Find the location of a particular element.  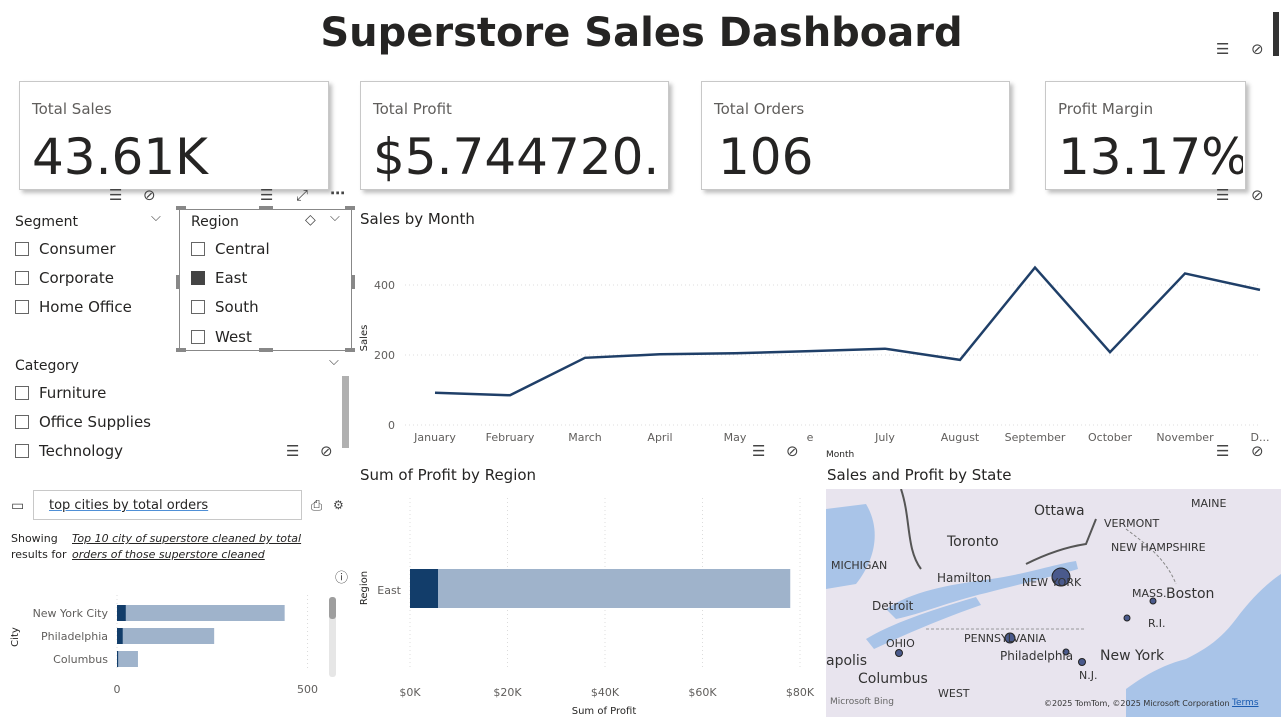

kpi-card-total-orders: Total Orders 106 is located at coordinates (855, 135).